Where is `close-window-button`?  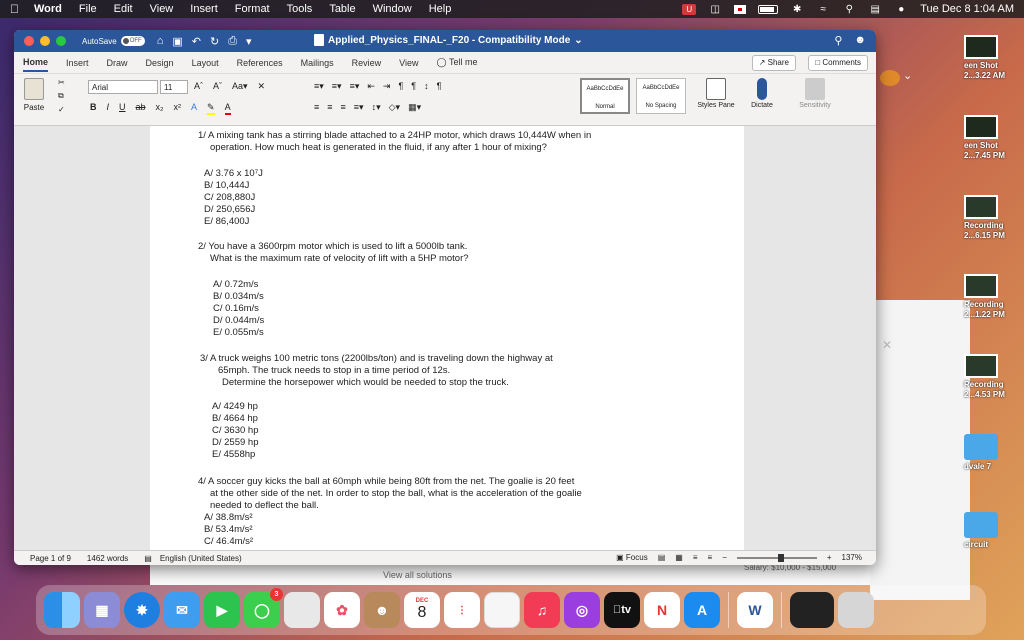 close-window-button is located at coordinates (29, 41).